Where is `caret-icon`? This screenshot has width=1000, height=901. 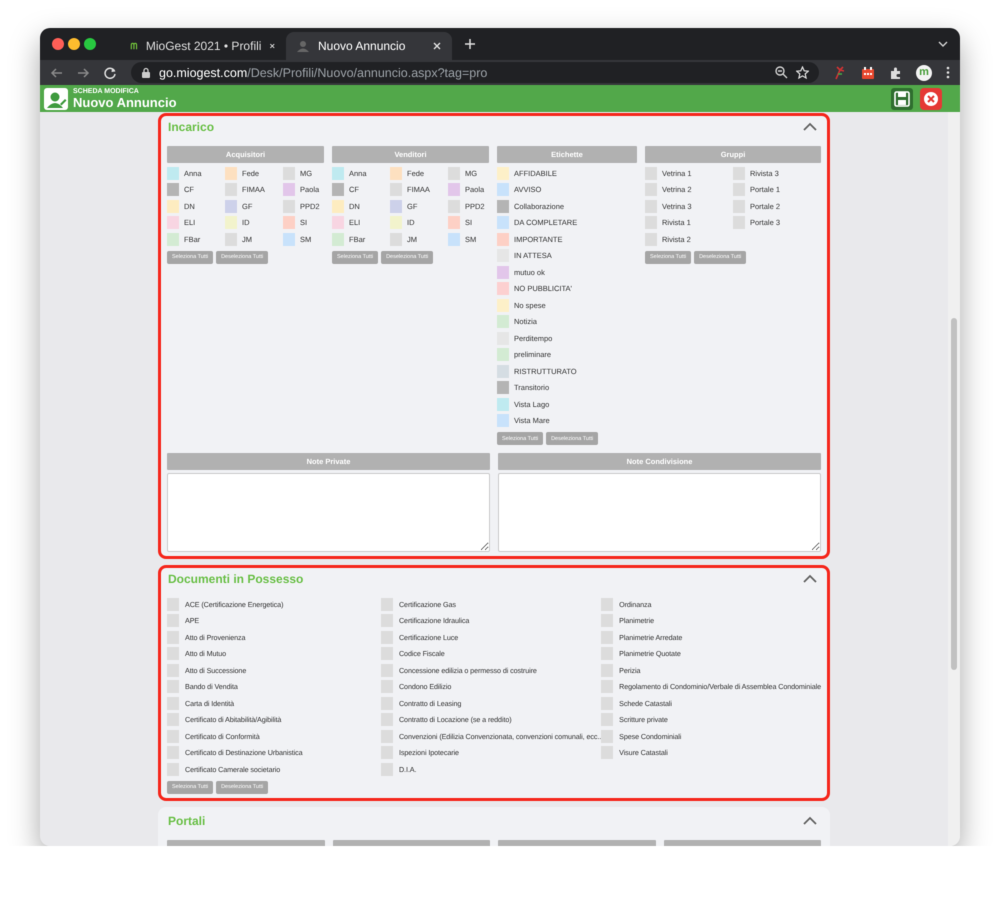 caret-icon is located at coordinates (943, 44).